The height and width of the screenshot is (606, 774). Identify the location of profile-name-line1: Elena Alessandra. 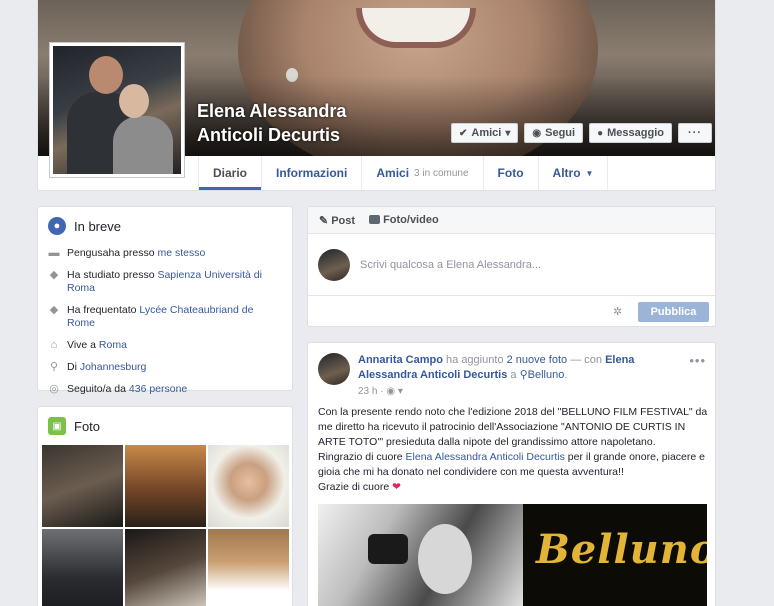
(272, 111).